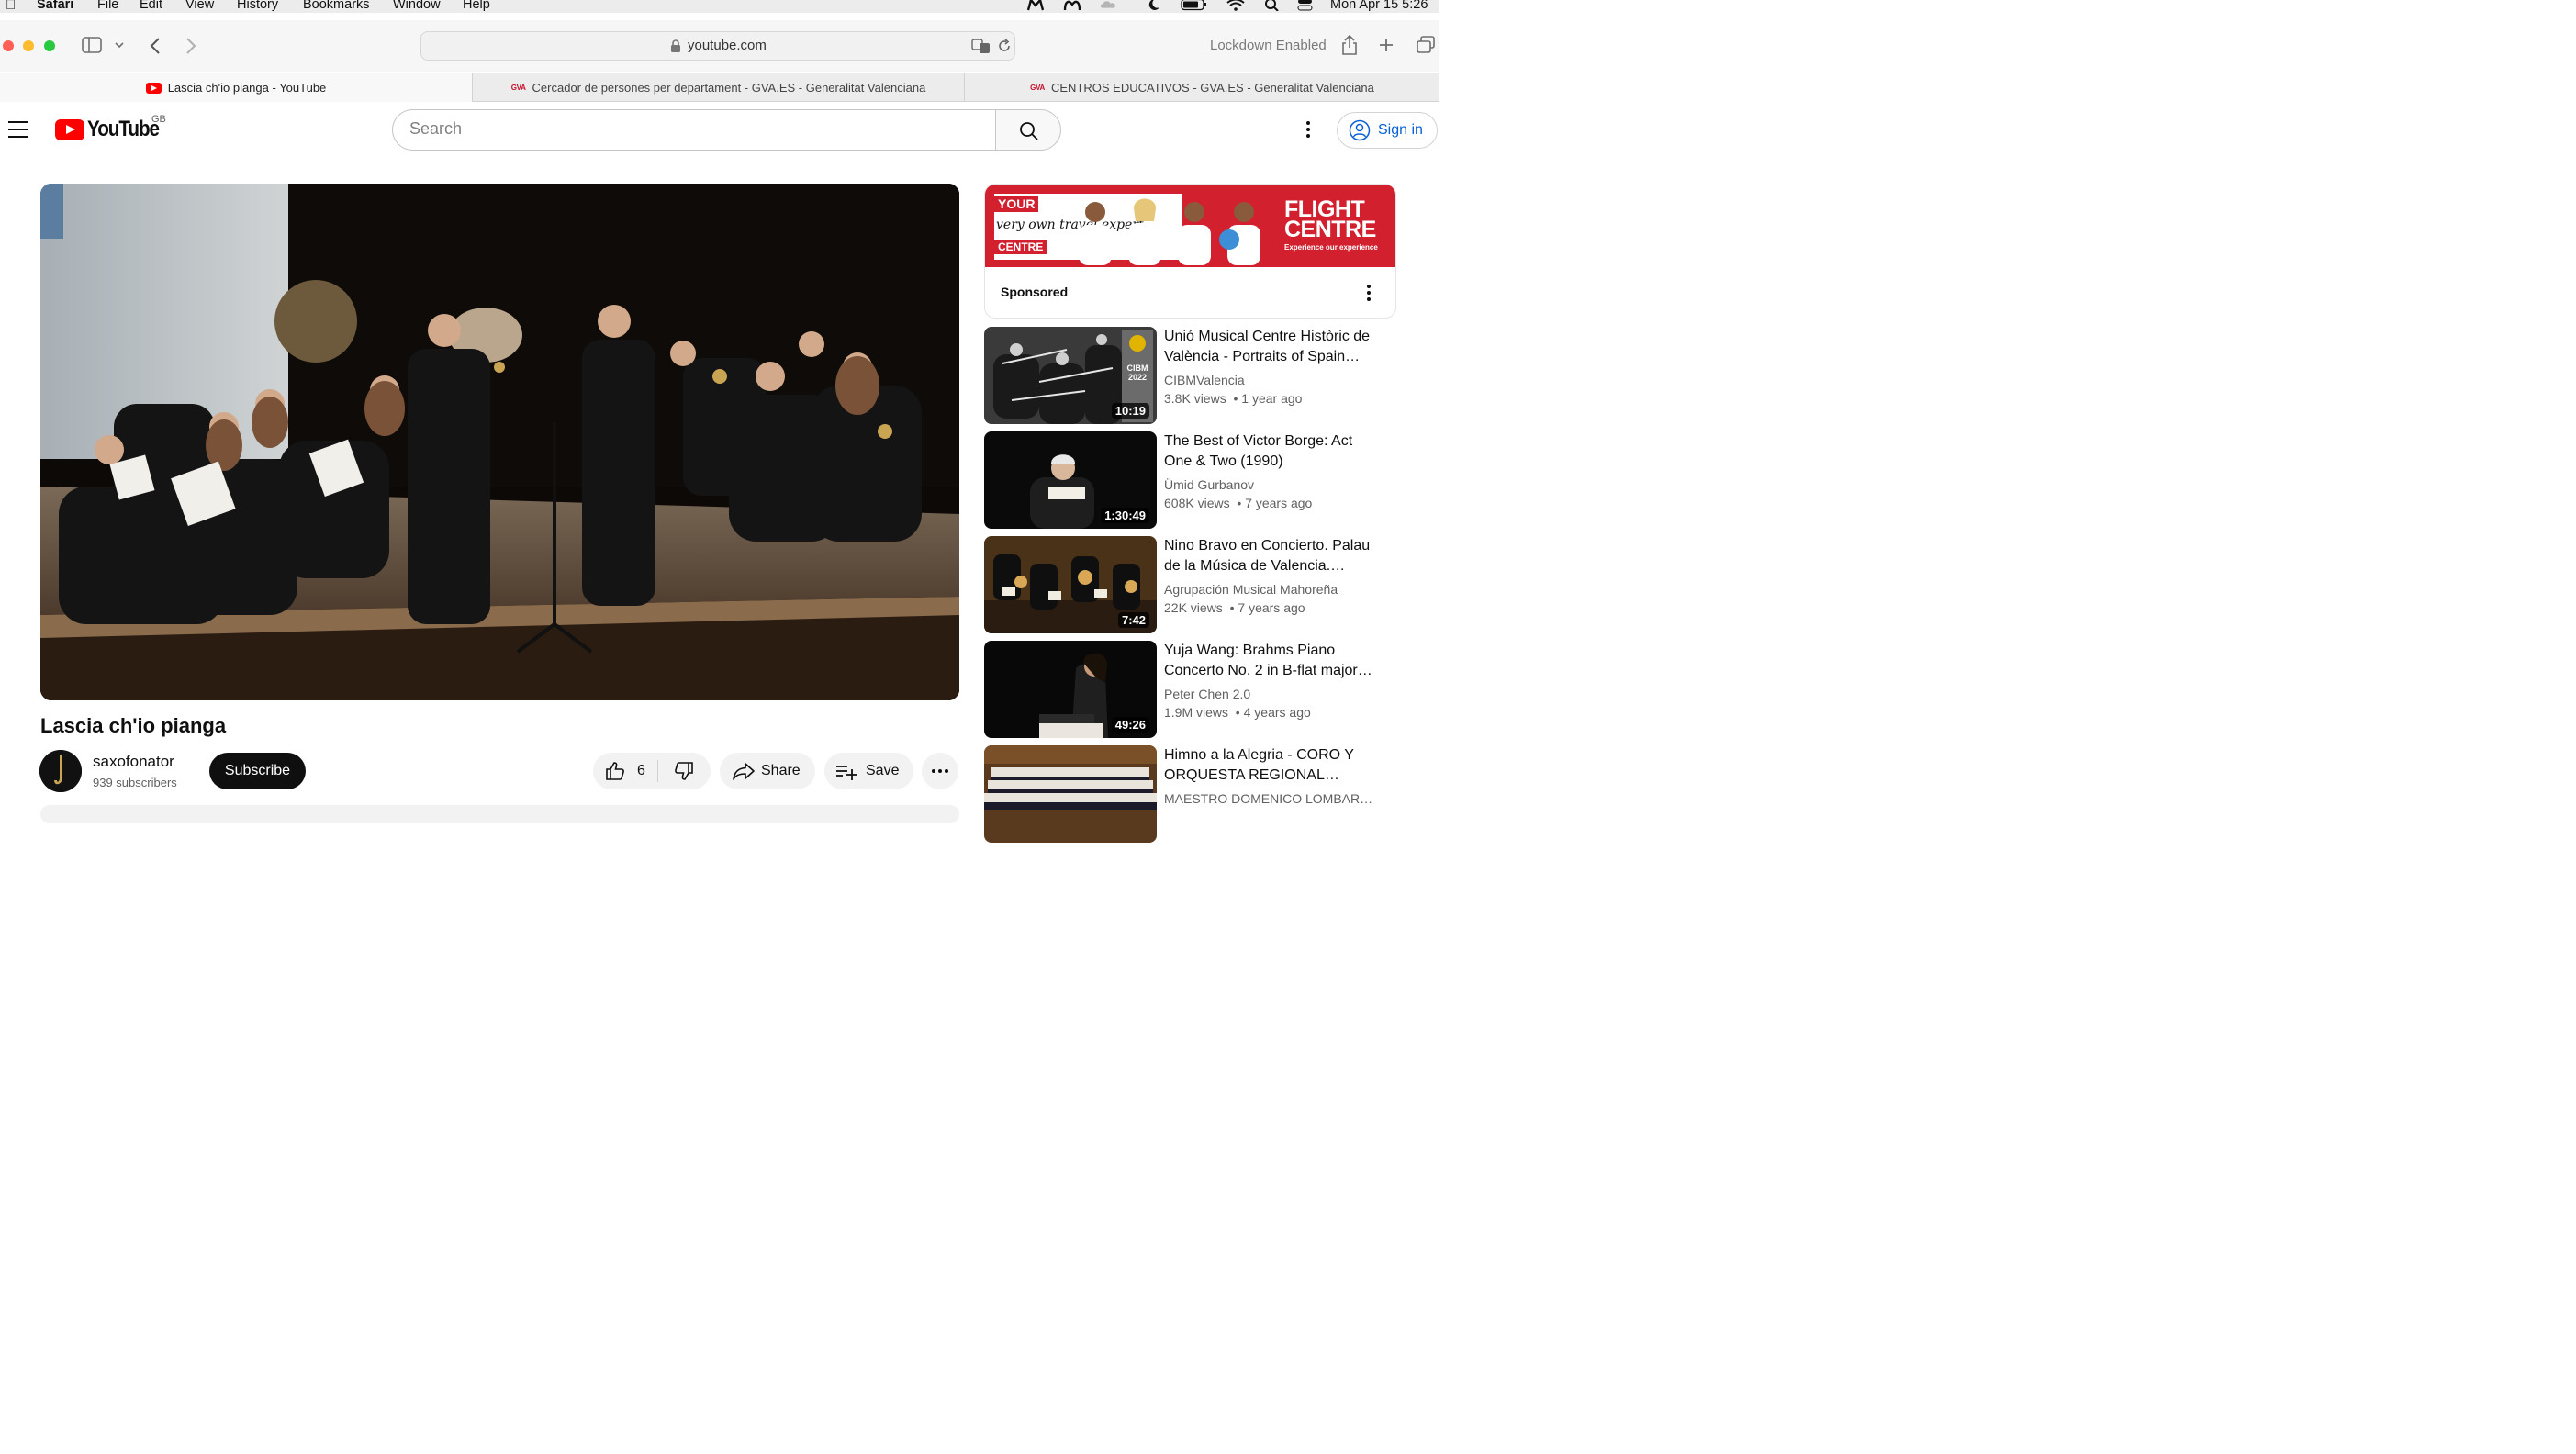 Image resolution: width=2576 pixels, height=1454 pixels. What do you see at coordinates (8, 45) in the screenshot?
I see `close-window-button` at bounding box center [8, 45].